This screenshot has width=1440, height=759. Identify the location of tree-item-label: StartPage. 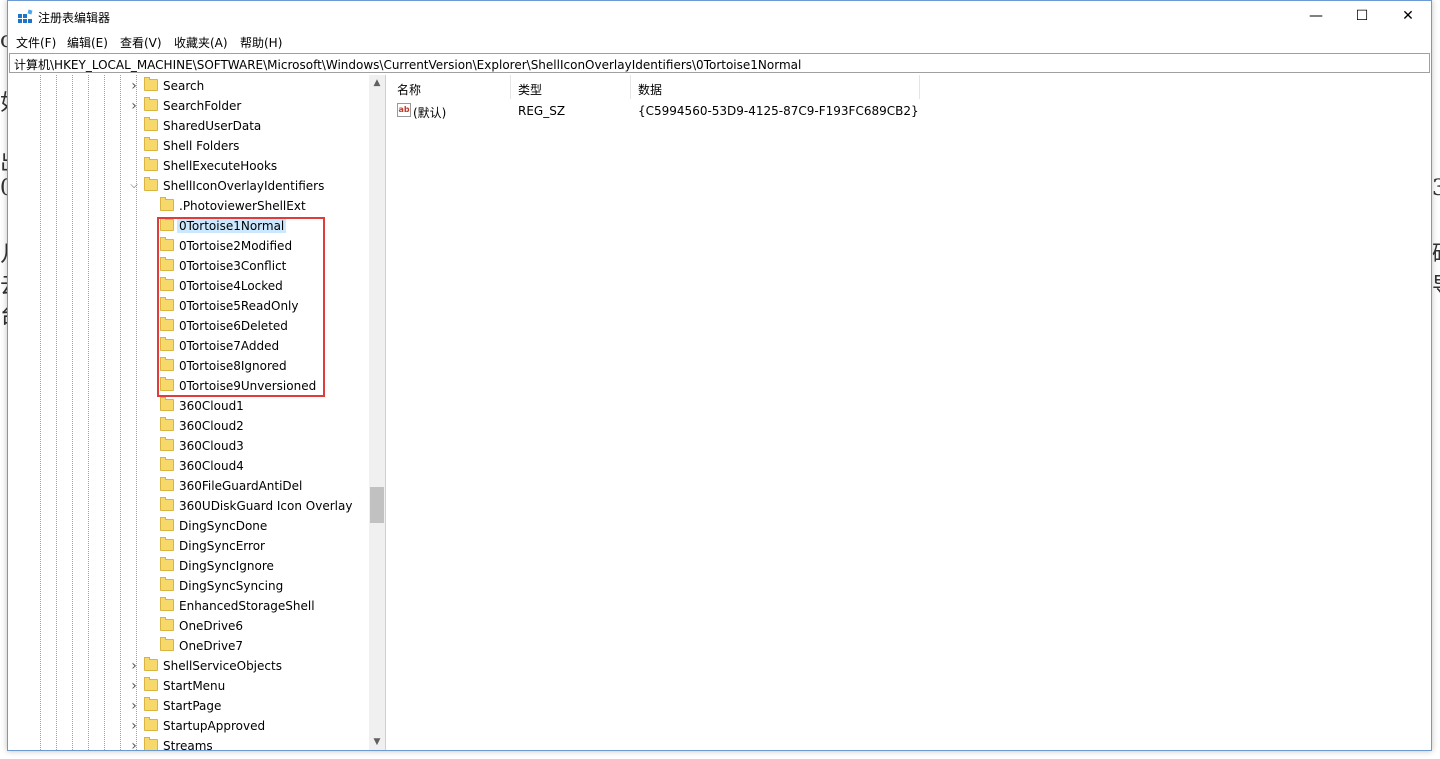
(192, 706).